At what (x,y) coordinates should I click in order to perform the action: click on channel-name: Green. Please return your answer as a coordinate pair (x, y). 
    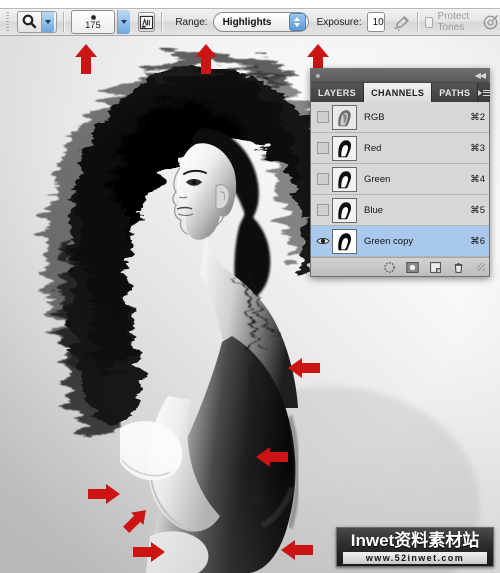
    Looking at the image, I should click on (377, 179).